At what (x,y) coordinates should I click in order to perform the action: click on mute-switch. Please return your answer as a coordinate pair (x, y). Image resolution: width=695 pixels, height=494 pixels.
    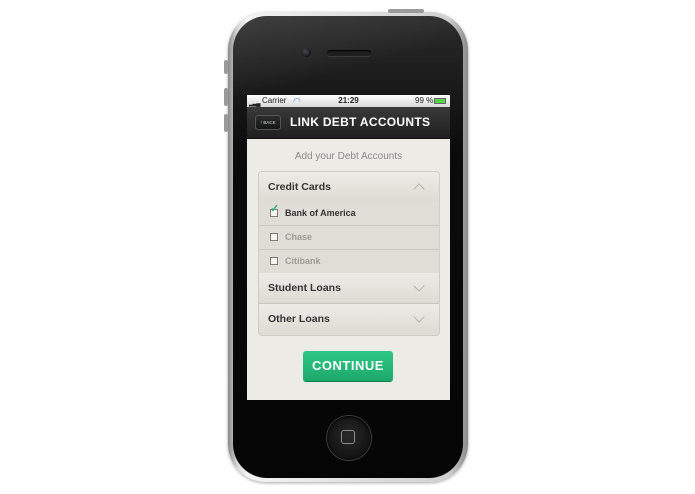
    Looking at the image, I should click on (226, 67).